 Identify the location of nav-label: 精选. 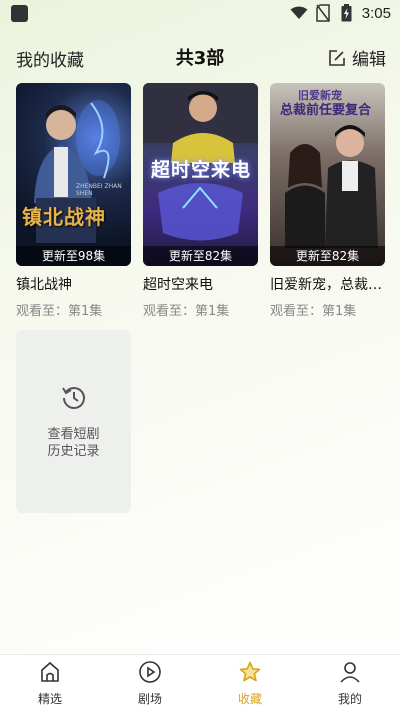
(49, 699).